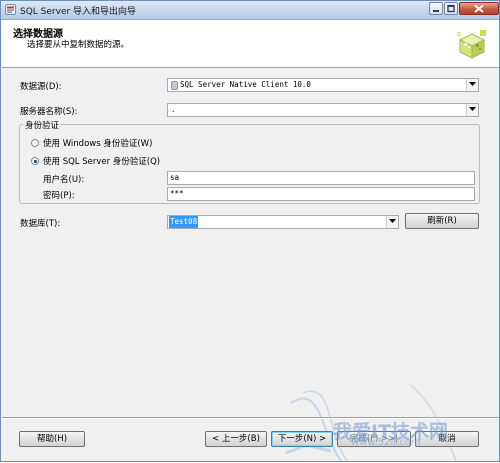 This screenshot has width=500, height=463. What do you see at coordinates (174, 85) in the screenshot?
I see `database-icon` at bounding box center [174, 85].